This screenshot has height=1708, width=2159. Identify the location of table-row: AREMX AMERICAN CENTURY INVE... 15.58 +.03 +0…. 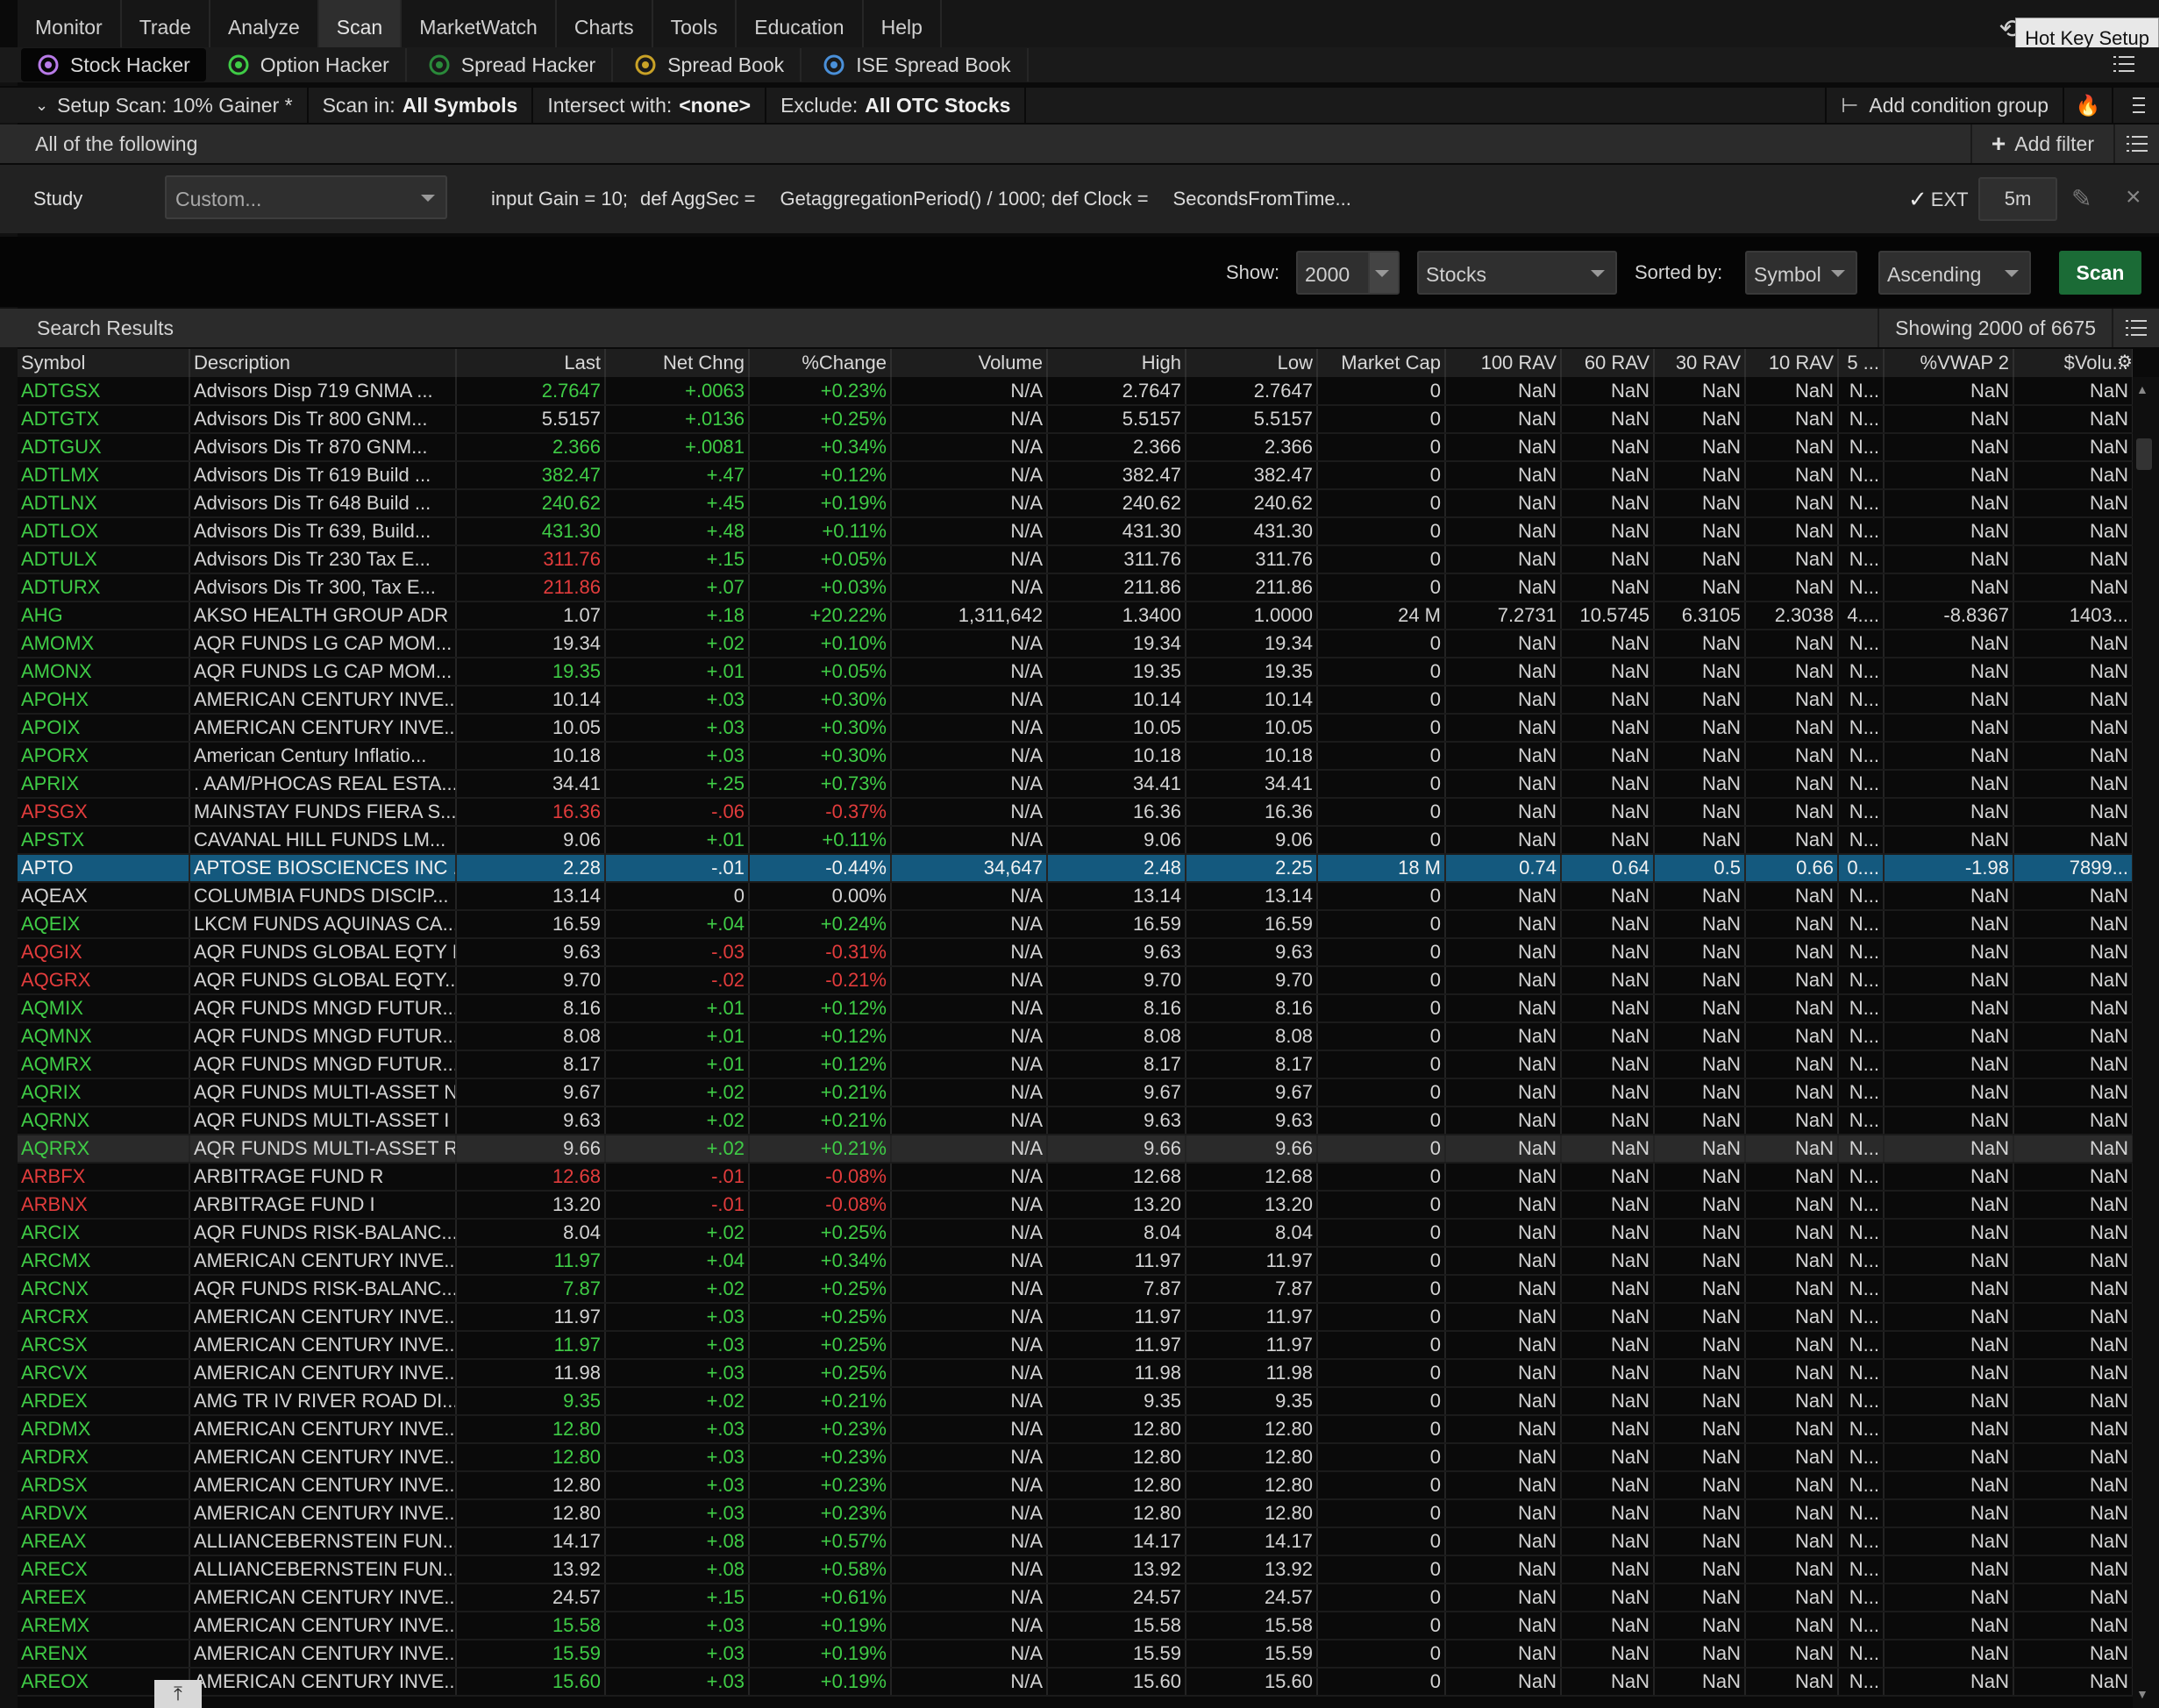
(1075, 1626).